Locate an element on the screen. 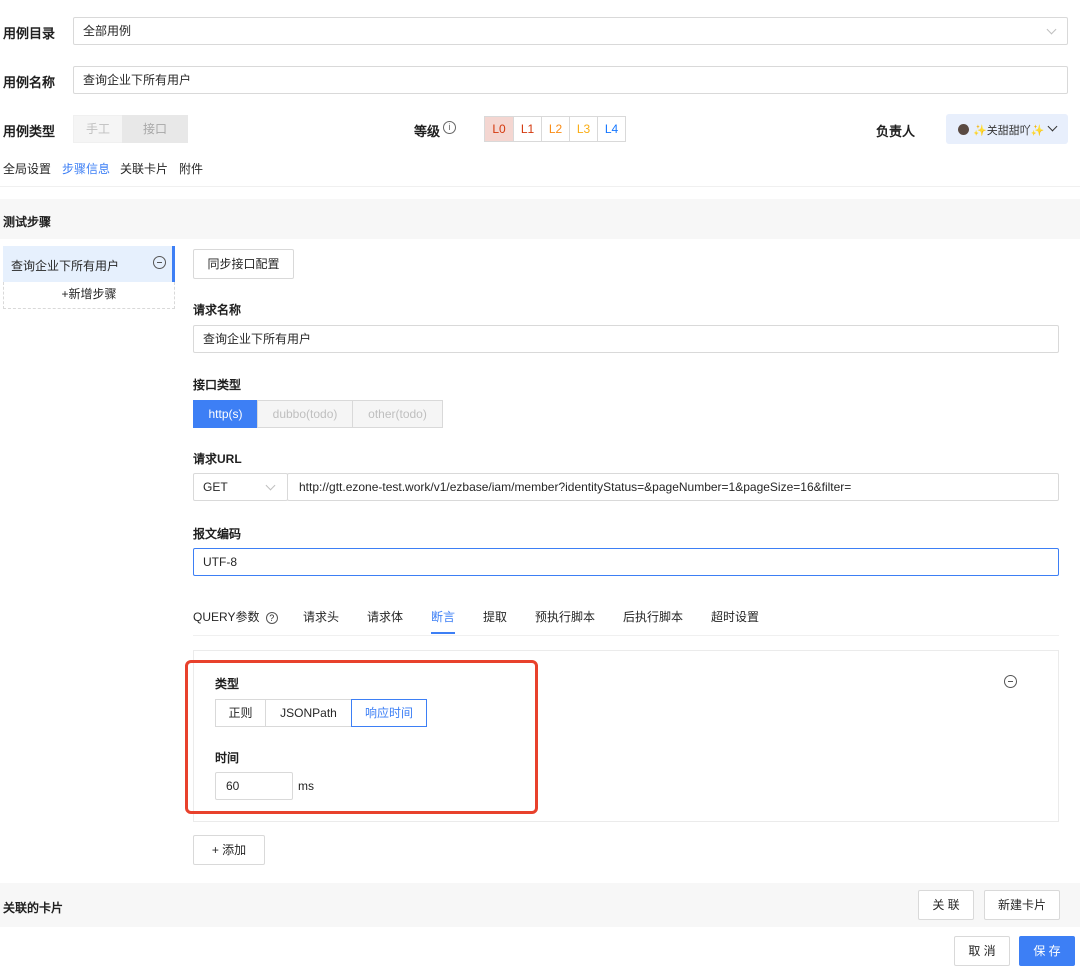 Image resolution: width=1080 pixels, height=972 pixels. method-select: GET is located at coordinates (240, 487).